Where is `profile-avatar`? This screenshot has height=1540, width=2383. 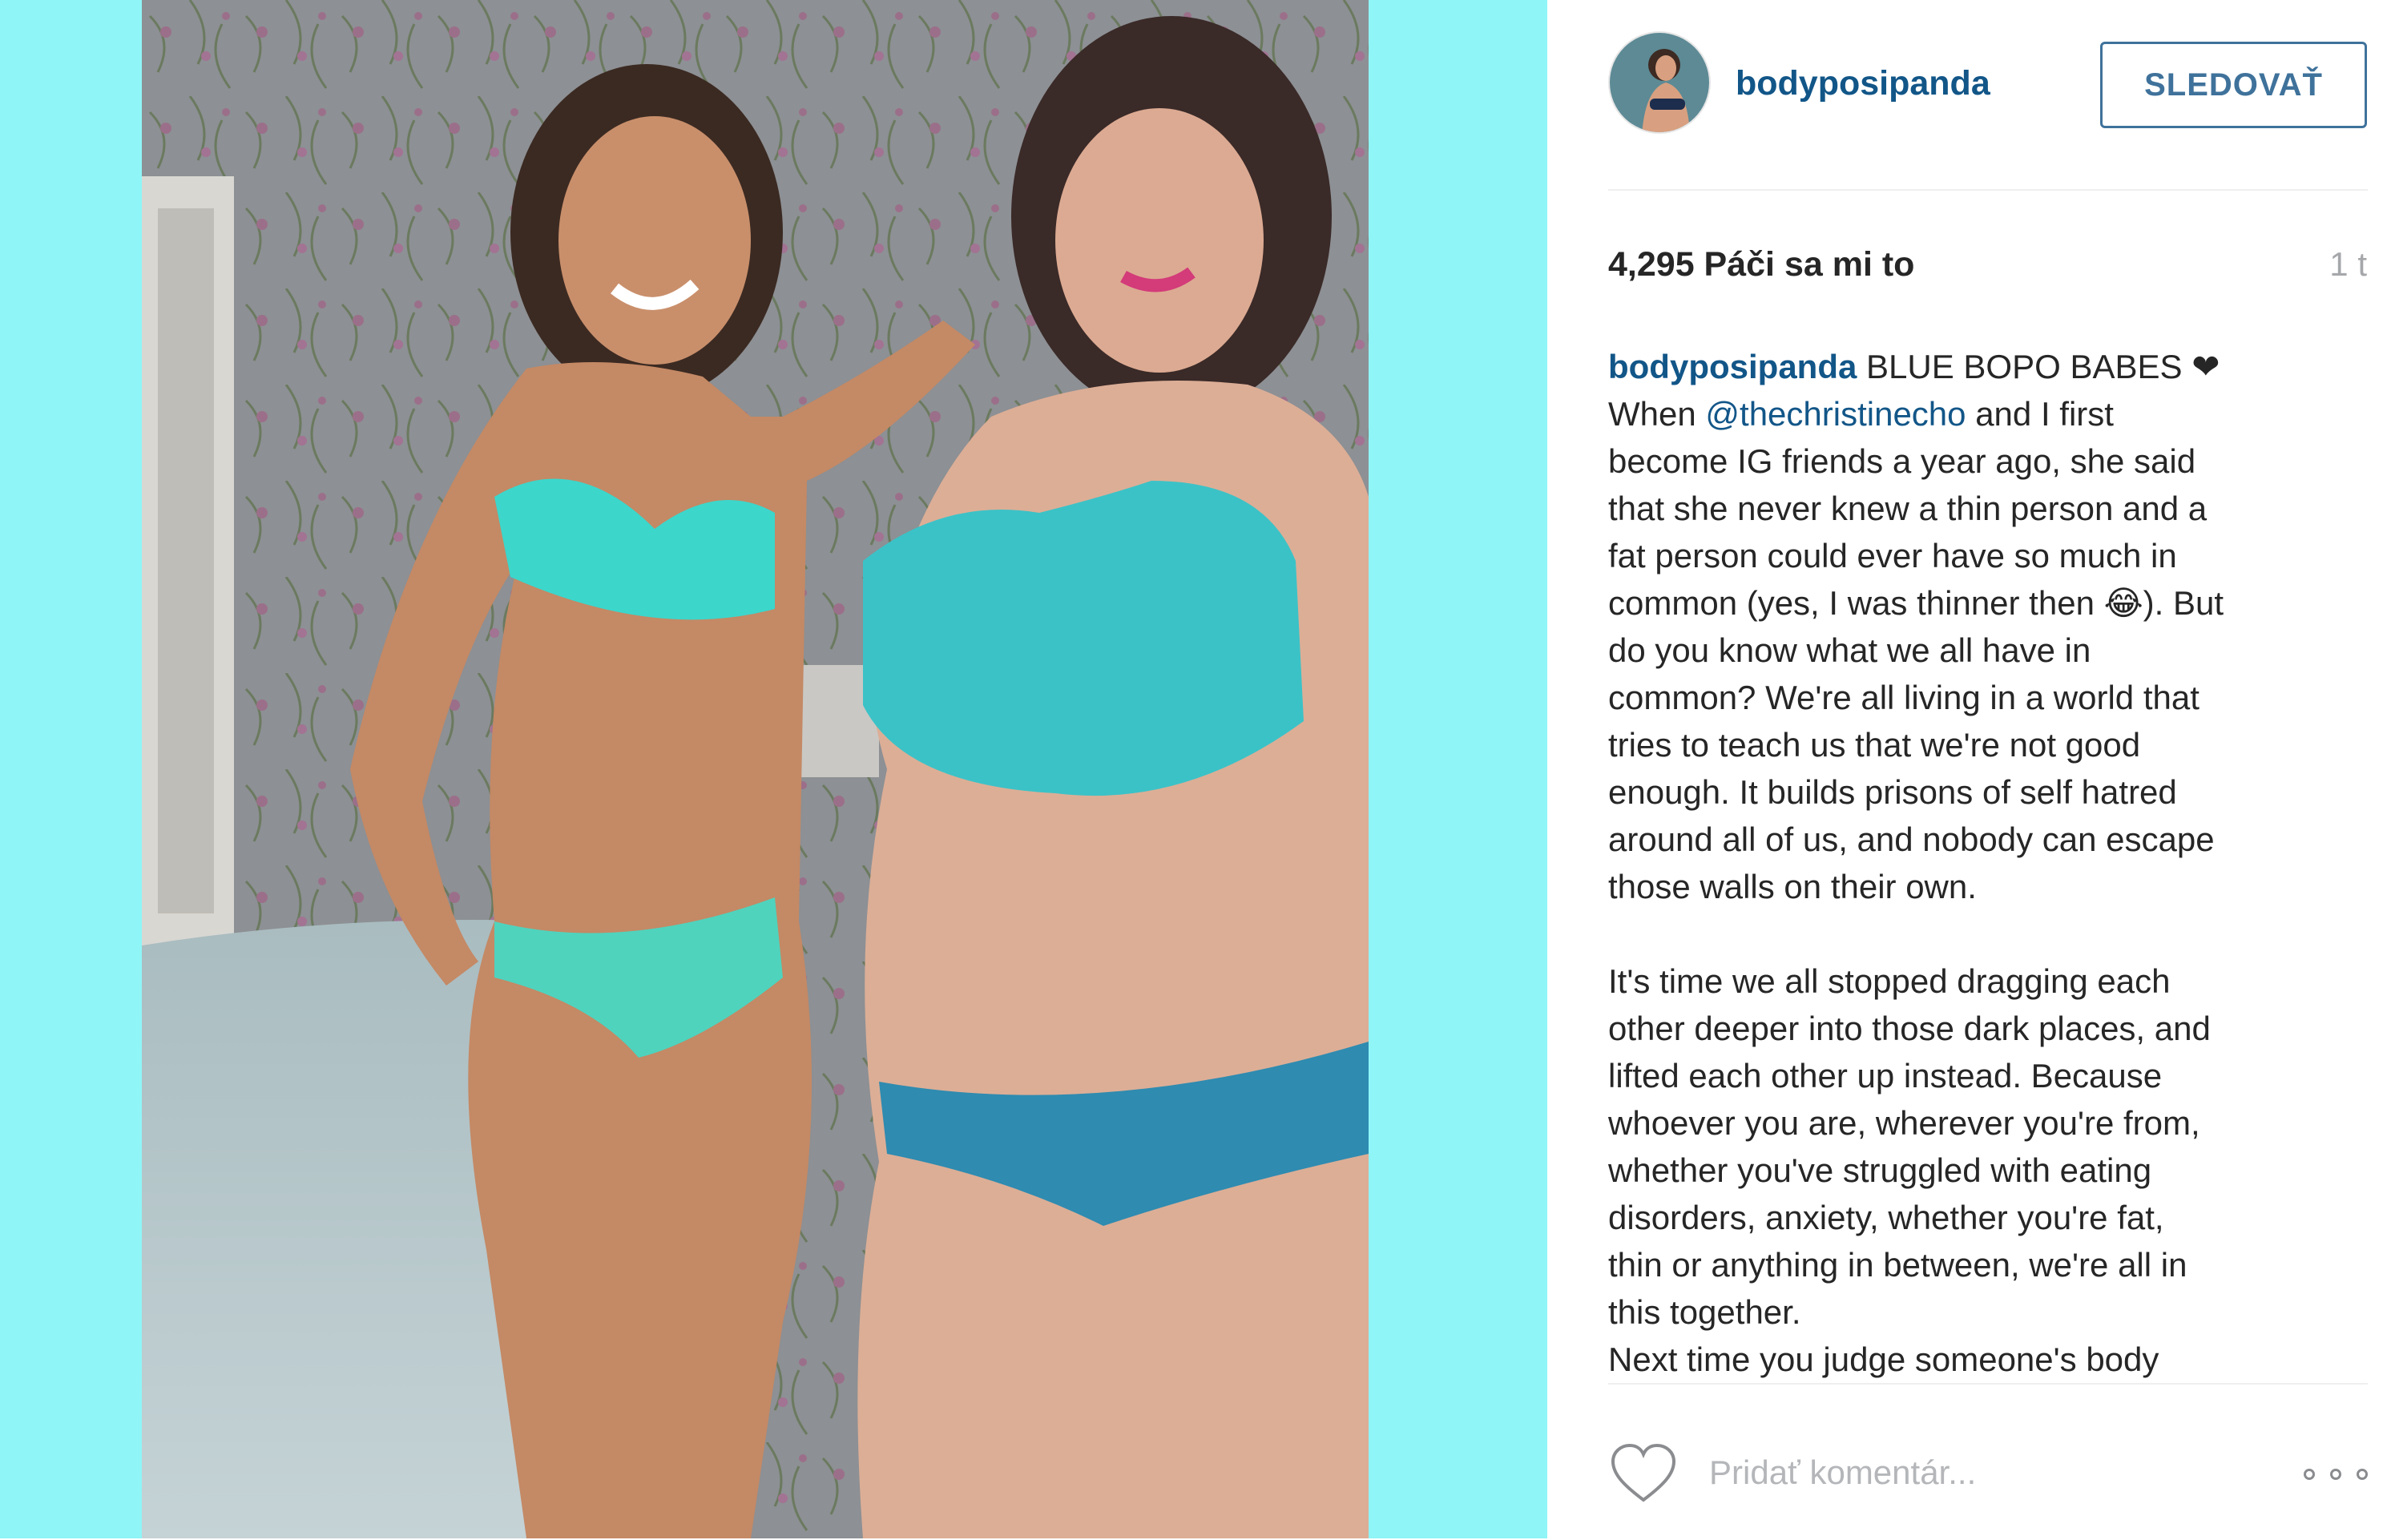
profile-avatar is located at coordinates (1659, 83).